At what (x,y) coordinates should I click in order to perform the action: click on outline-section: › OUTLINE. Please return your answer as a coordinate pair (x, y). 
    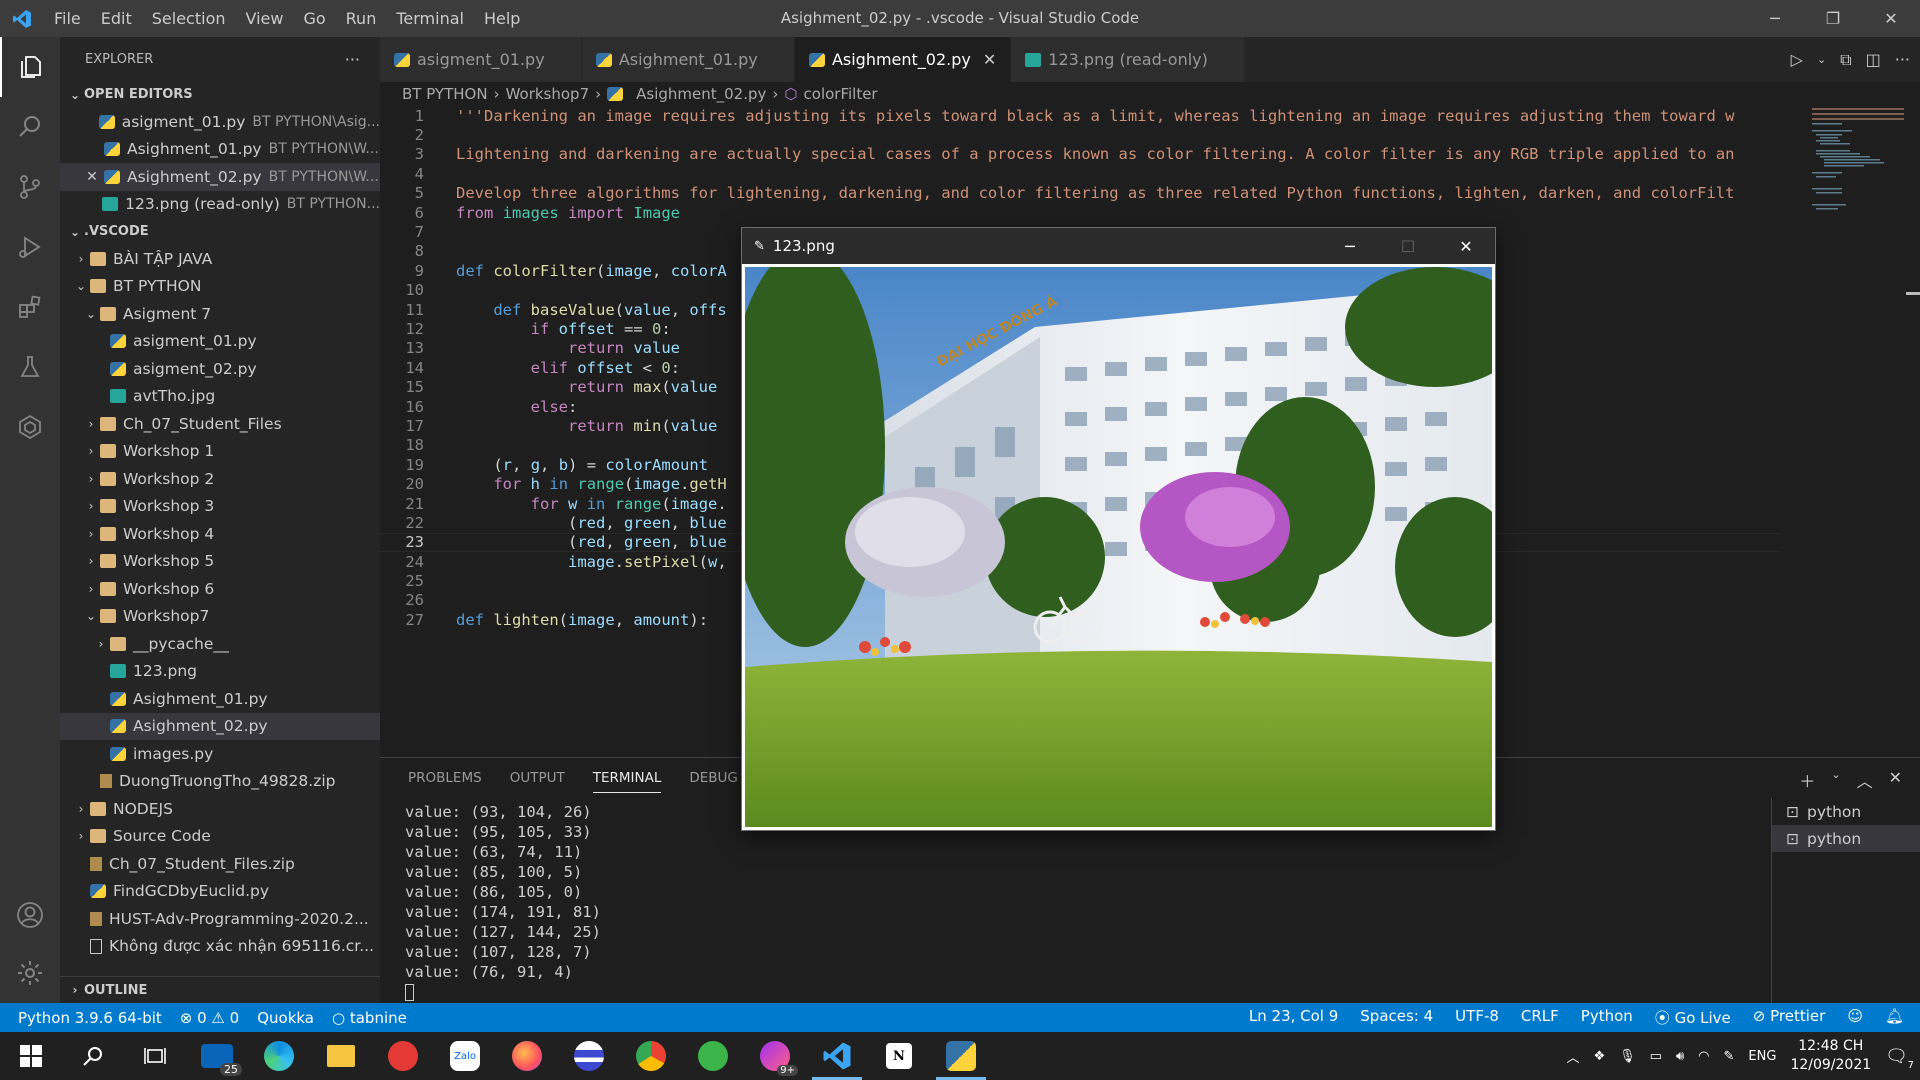
    Looking at the image, I should click on (220, 989).